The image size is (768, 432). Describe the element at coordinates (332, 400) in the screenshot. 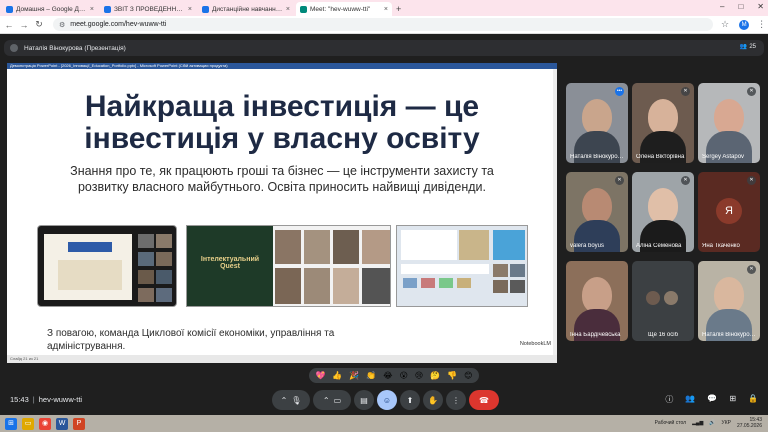

I see `camera-button: ⌃ ▭` at that location.